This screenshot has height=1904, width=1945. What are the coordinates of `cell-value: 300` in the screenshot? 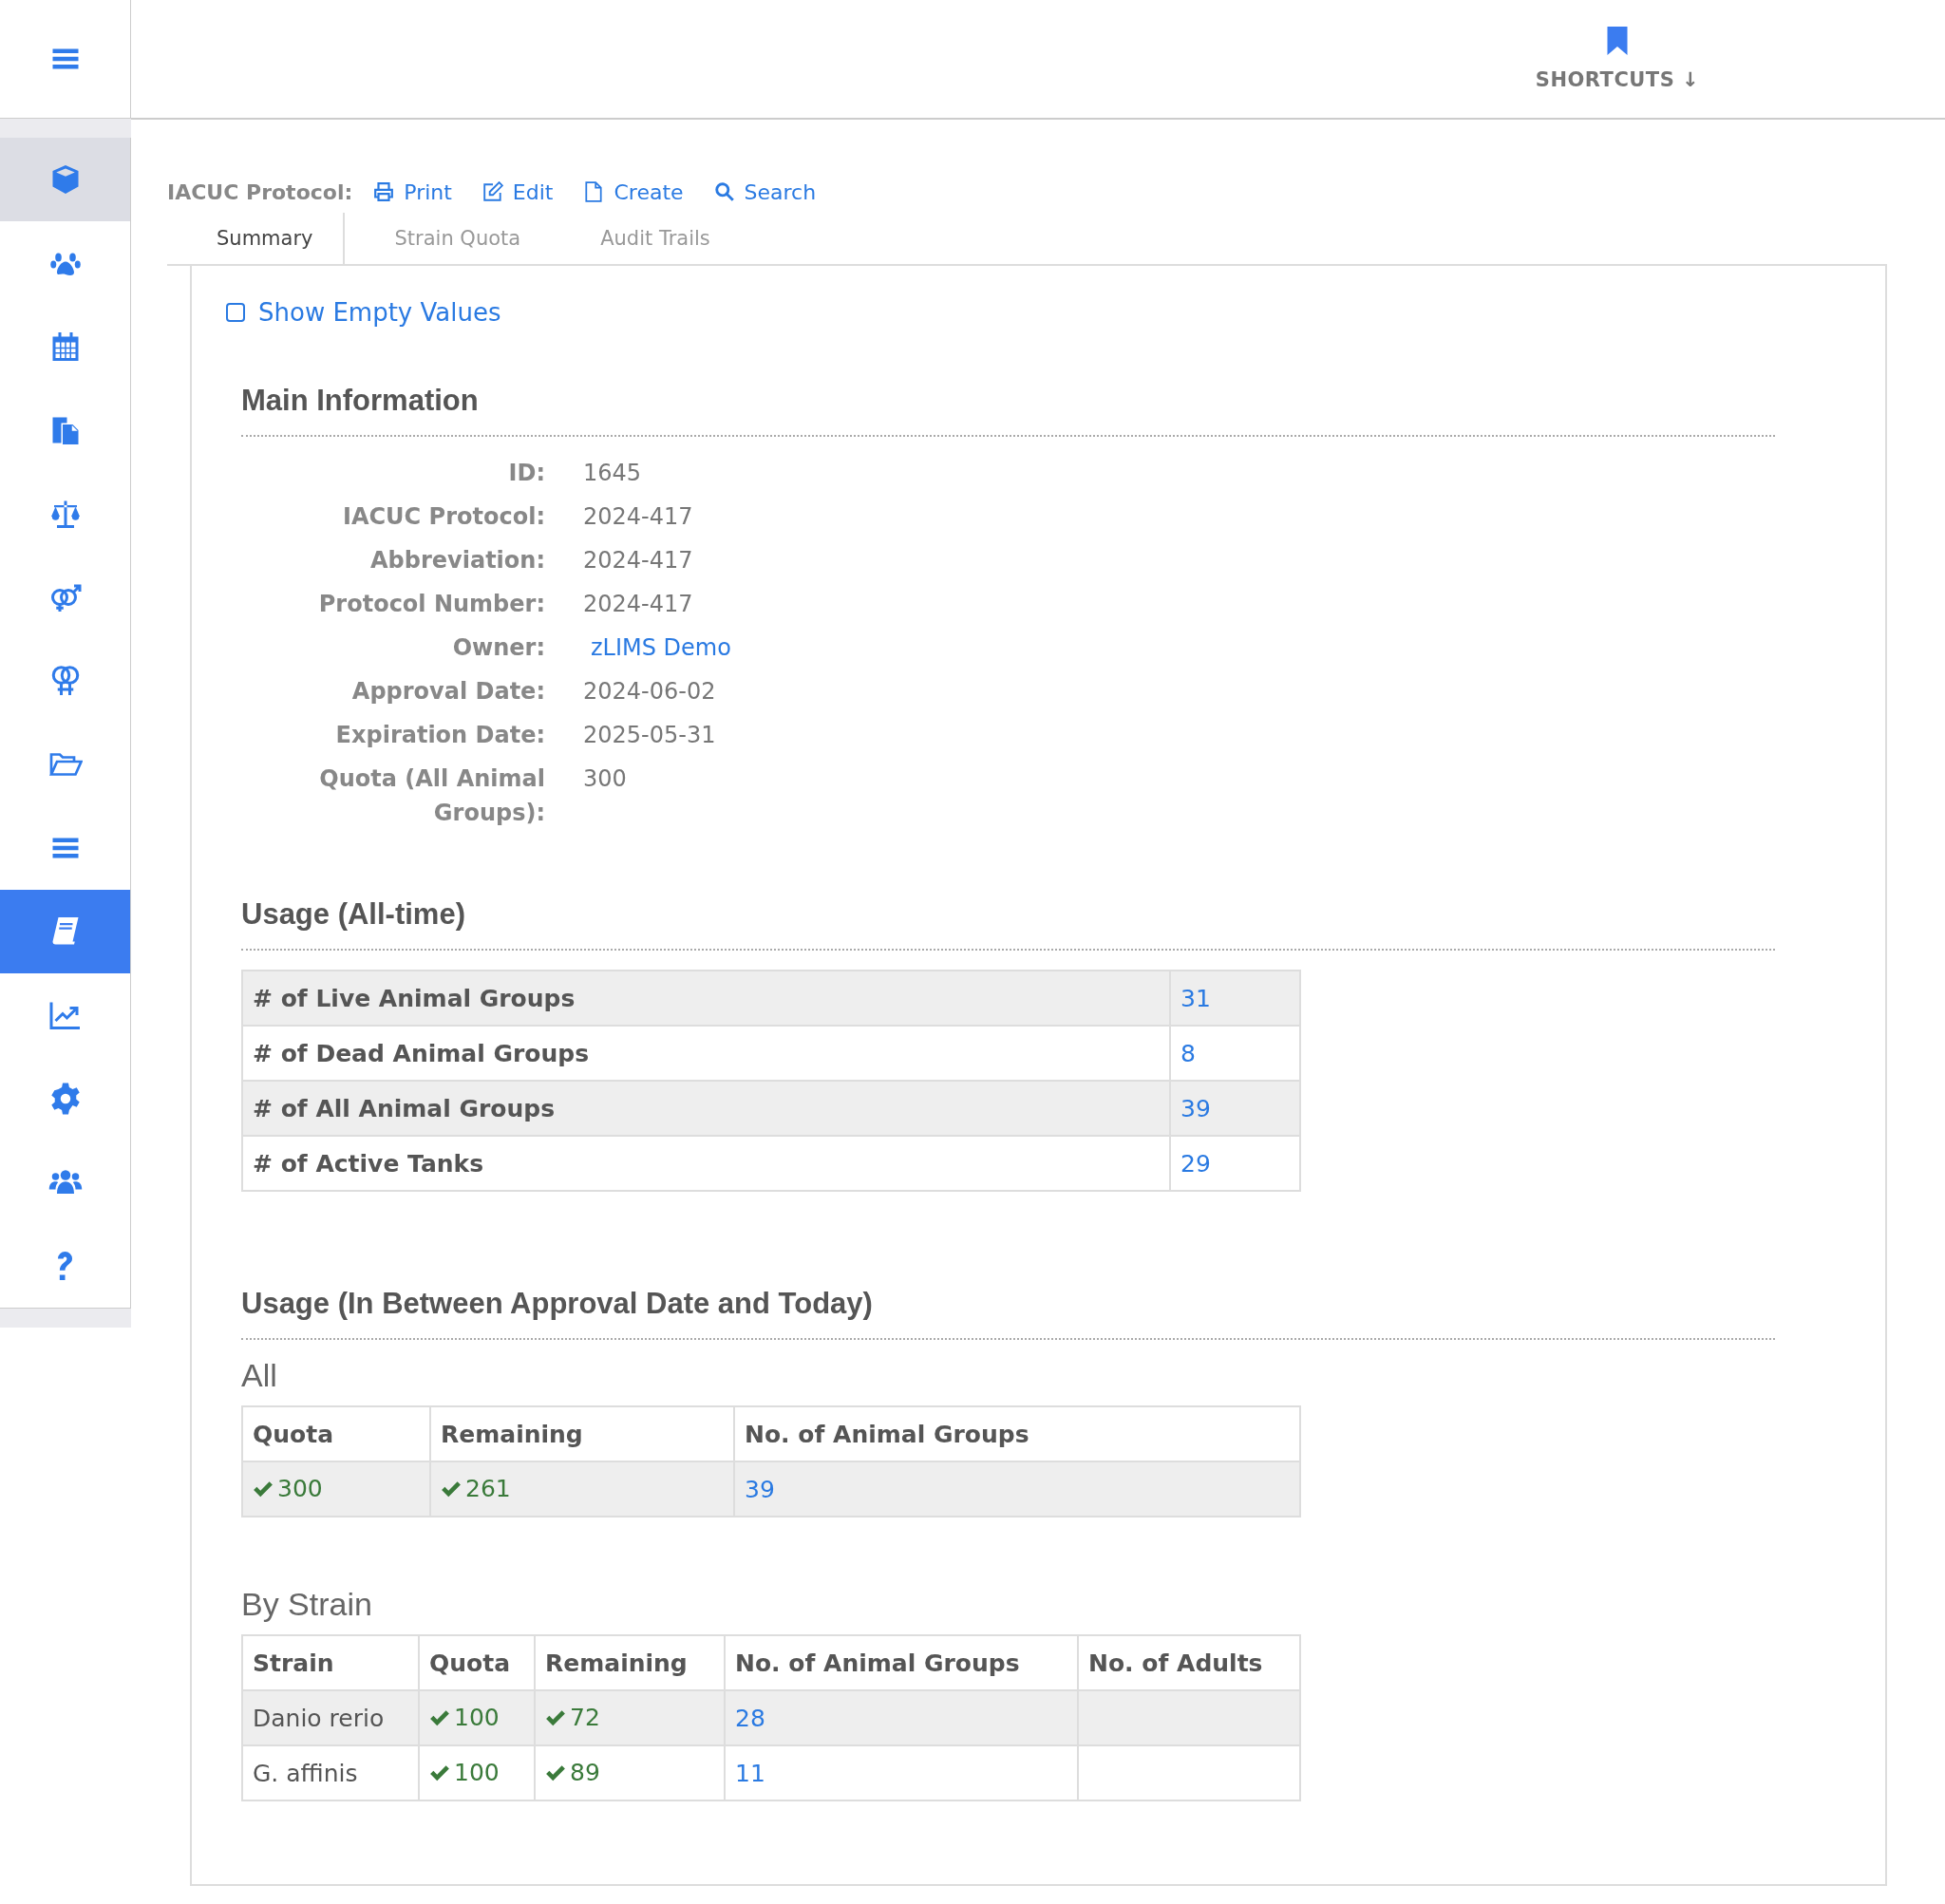 It's located at (300, 1489).